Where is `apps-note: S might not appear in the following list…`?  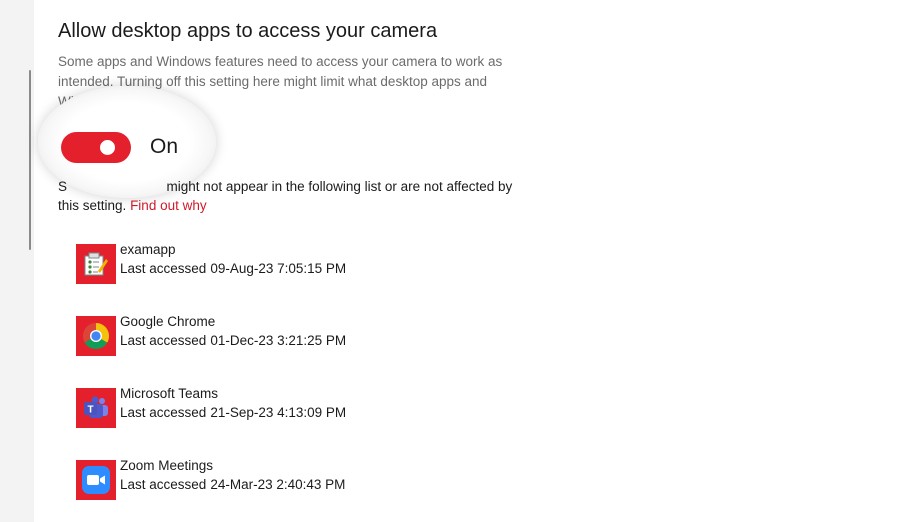 apps-note: S might not appear in the following list… is located at coordinates (288, 196).